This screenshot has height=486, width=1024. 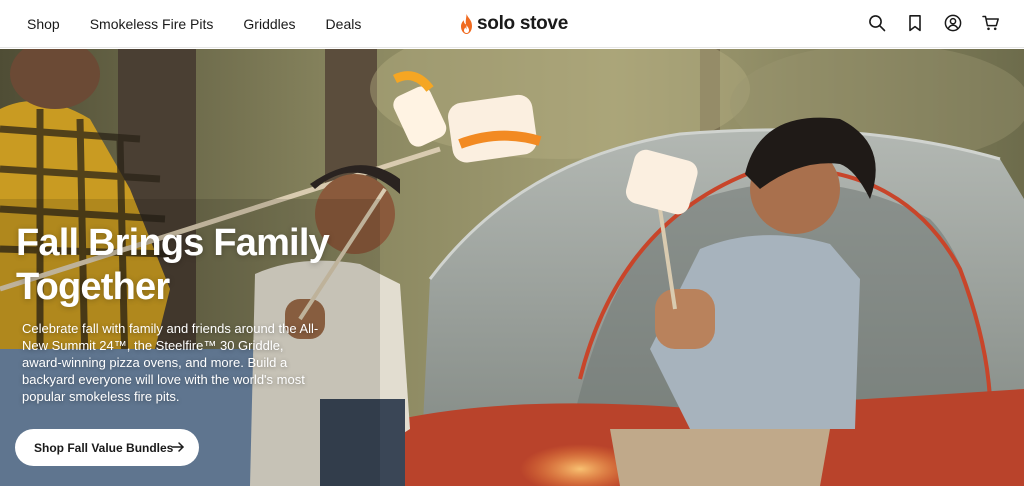 I want to click on logo-text: solo stove, so click(x=522, y=23).